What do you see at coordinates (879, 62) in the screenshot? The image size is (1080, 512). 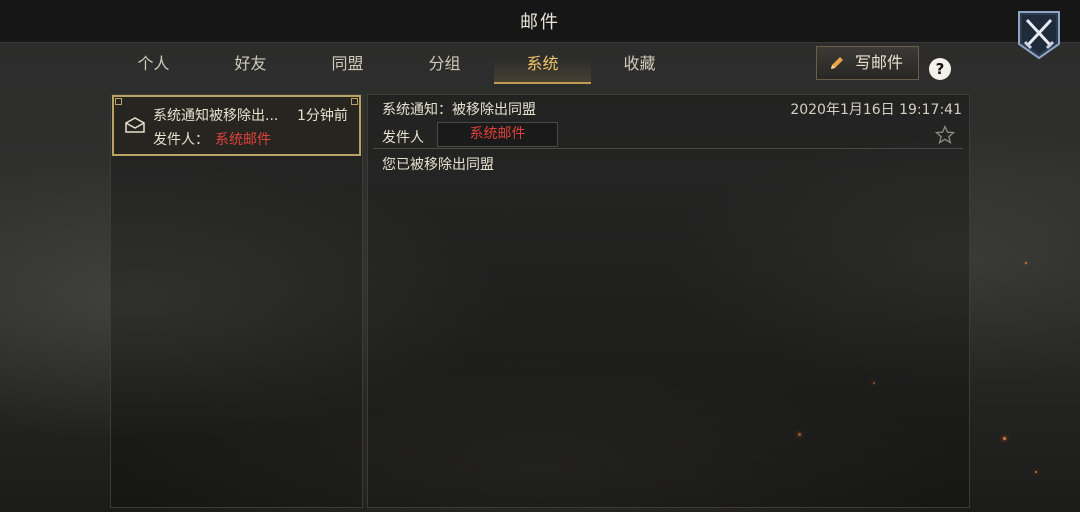 I see `compose-label: 写邮件` at bounding box center [879, 62].